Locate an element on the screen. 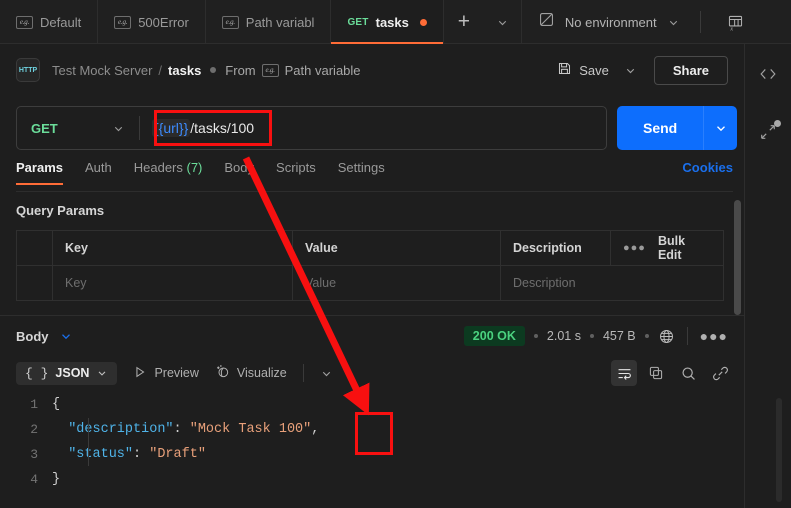 Image resolution: width=791 pixels, height=508 pixels. request-pane-scrollbar is located at coordinates (737, 257).